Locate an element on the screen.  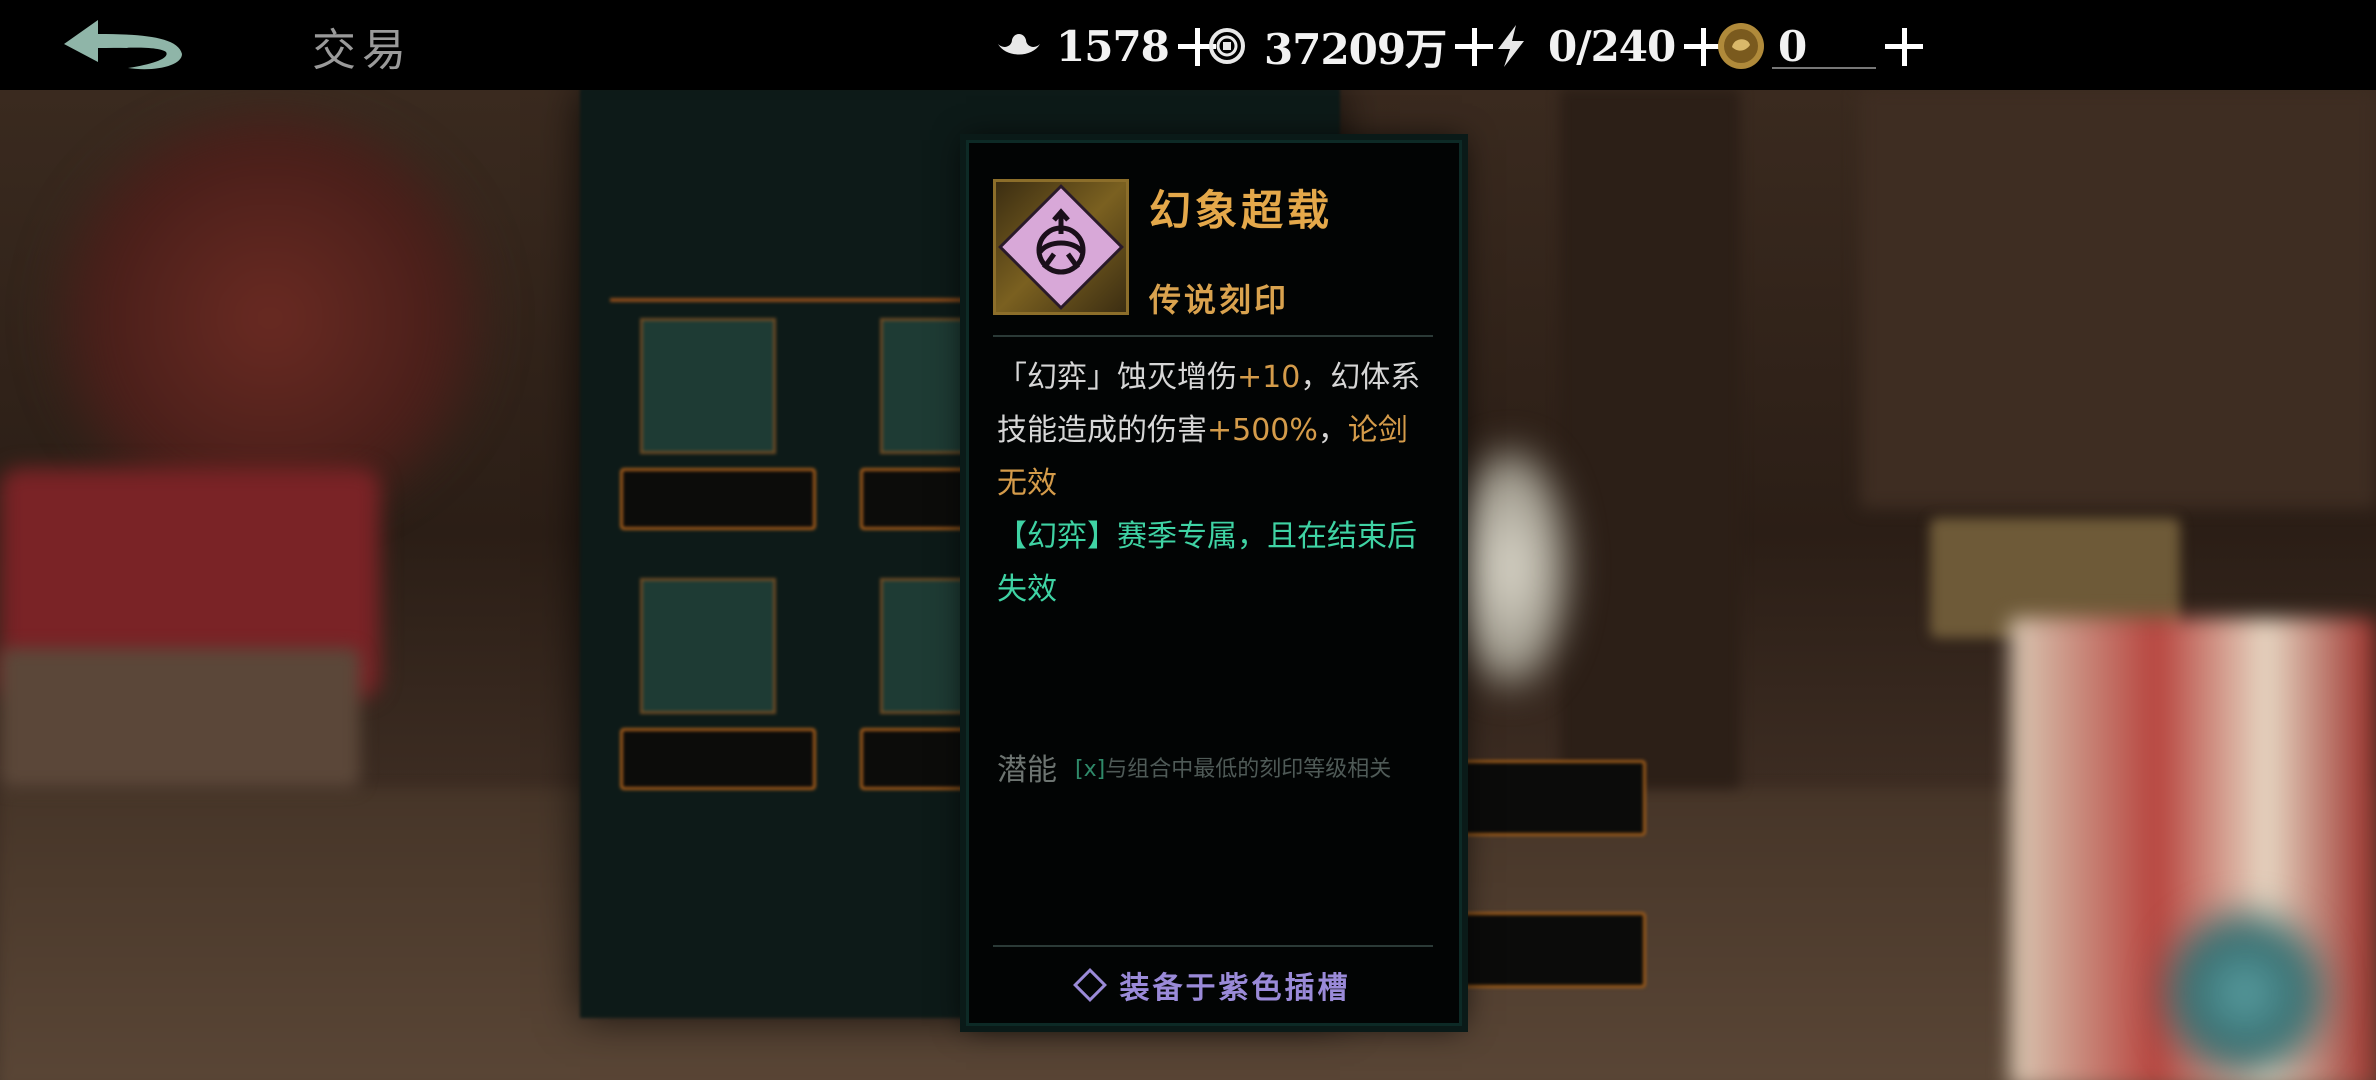
side-table is located at coordinates (180, 718).